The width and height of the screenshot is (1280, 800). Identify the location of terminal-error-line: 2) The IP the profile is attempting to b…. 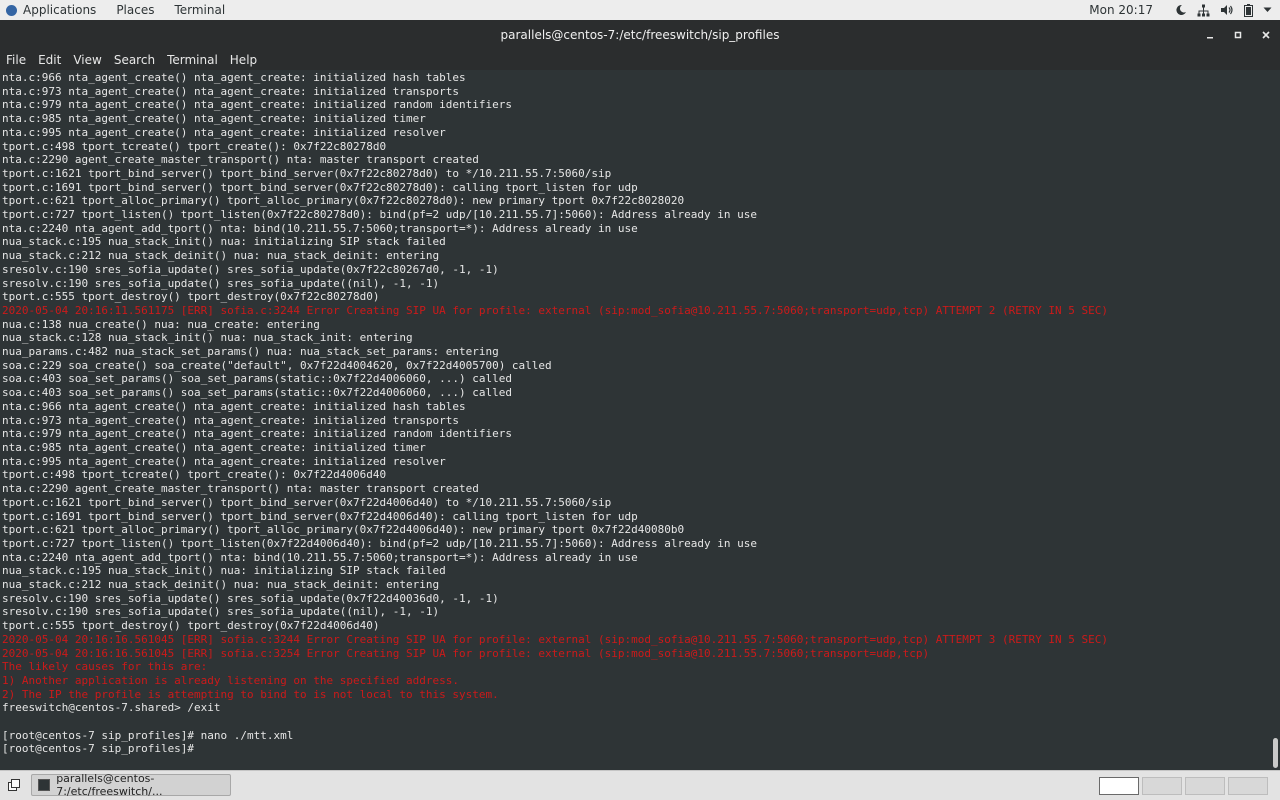
(250, 694).